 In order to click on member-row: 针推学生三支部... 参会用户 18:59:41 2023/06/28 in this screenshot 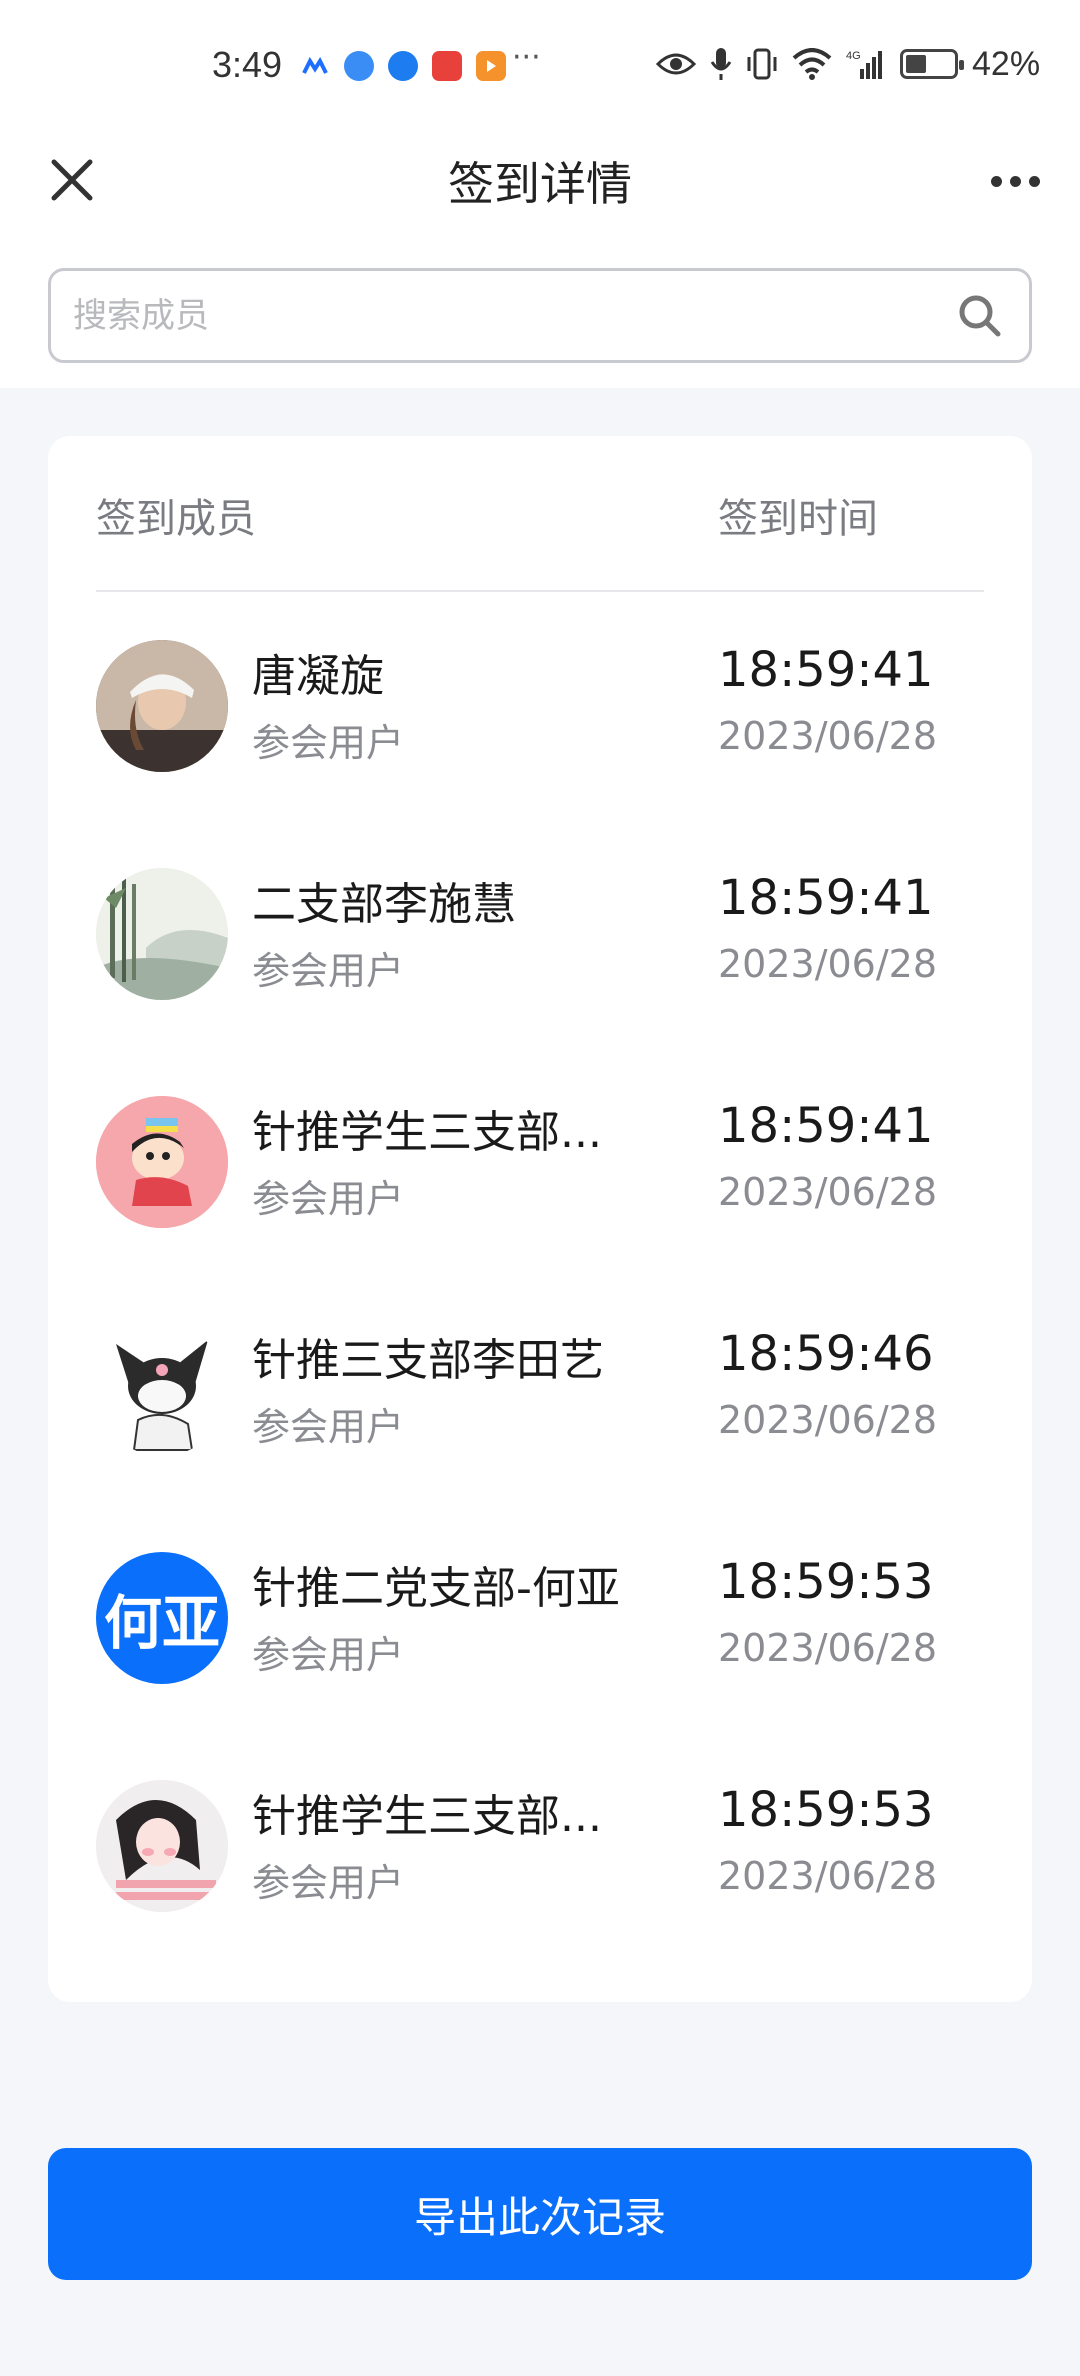, I will do `click(540, 1180)`.